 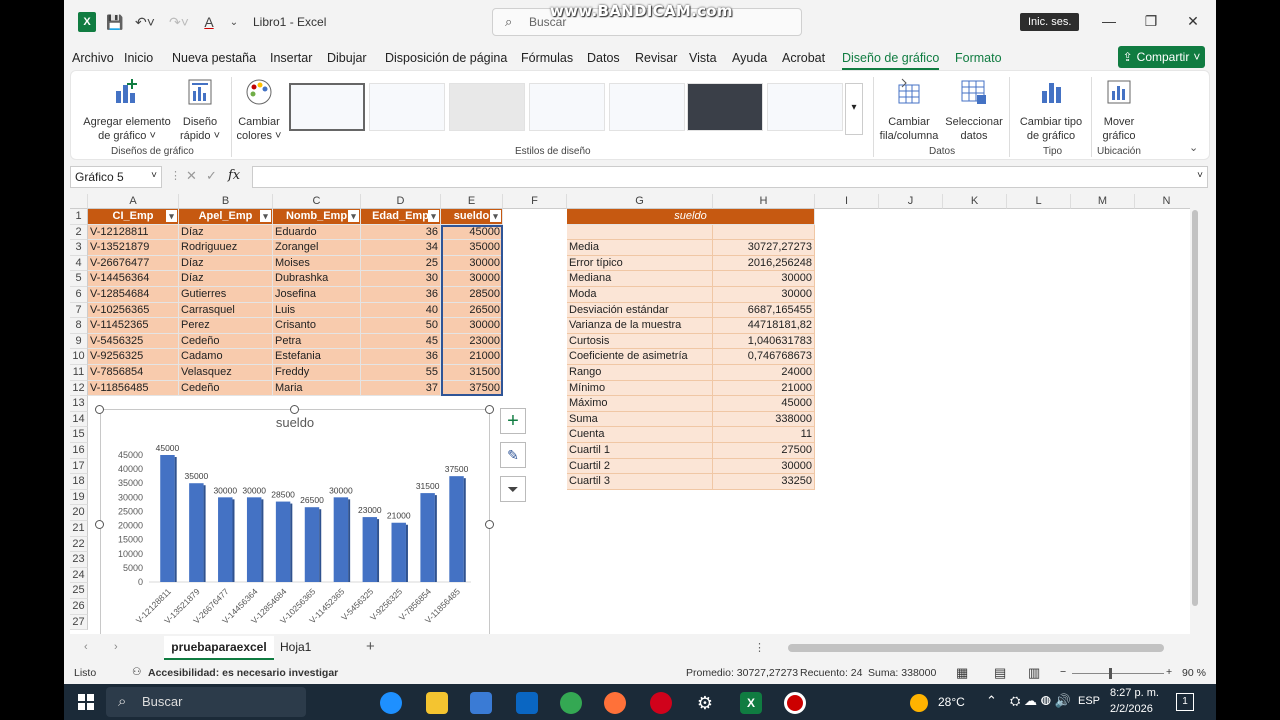 I want to click on filter-dropdown-icon: ▾, so click(x=171, y=216).